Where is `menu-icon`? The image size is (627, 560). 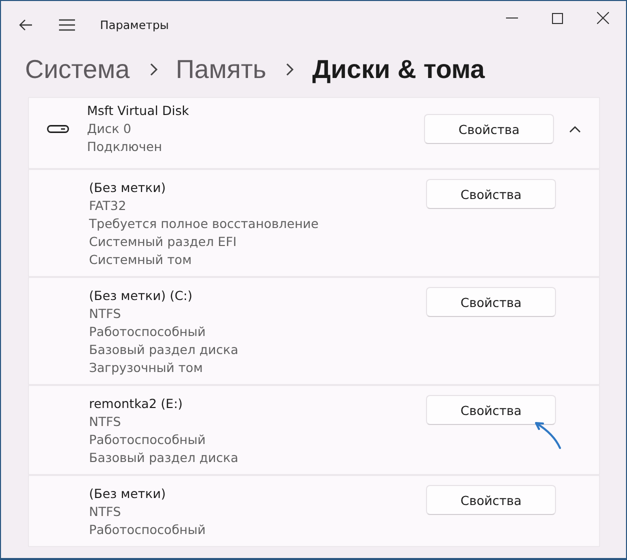
menu-icon is located at coordinates (67, 25).